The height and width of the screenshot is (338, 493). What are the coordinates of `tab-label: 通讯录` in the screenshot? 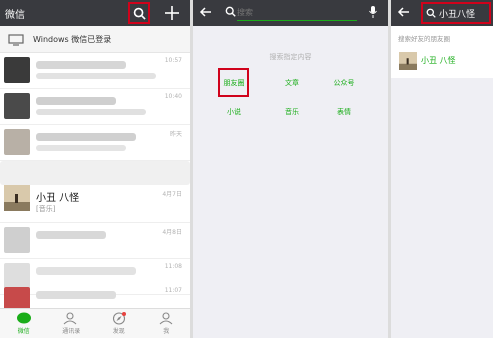 It's located at (71, 331).